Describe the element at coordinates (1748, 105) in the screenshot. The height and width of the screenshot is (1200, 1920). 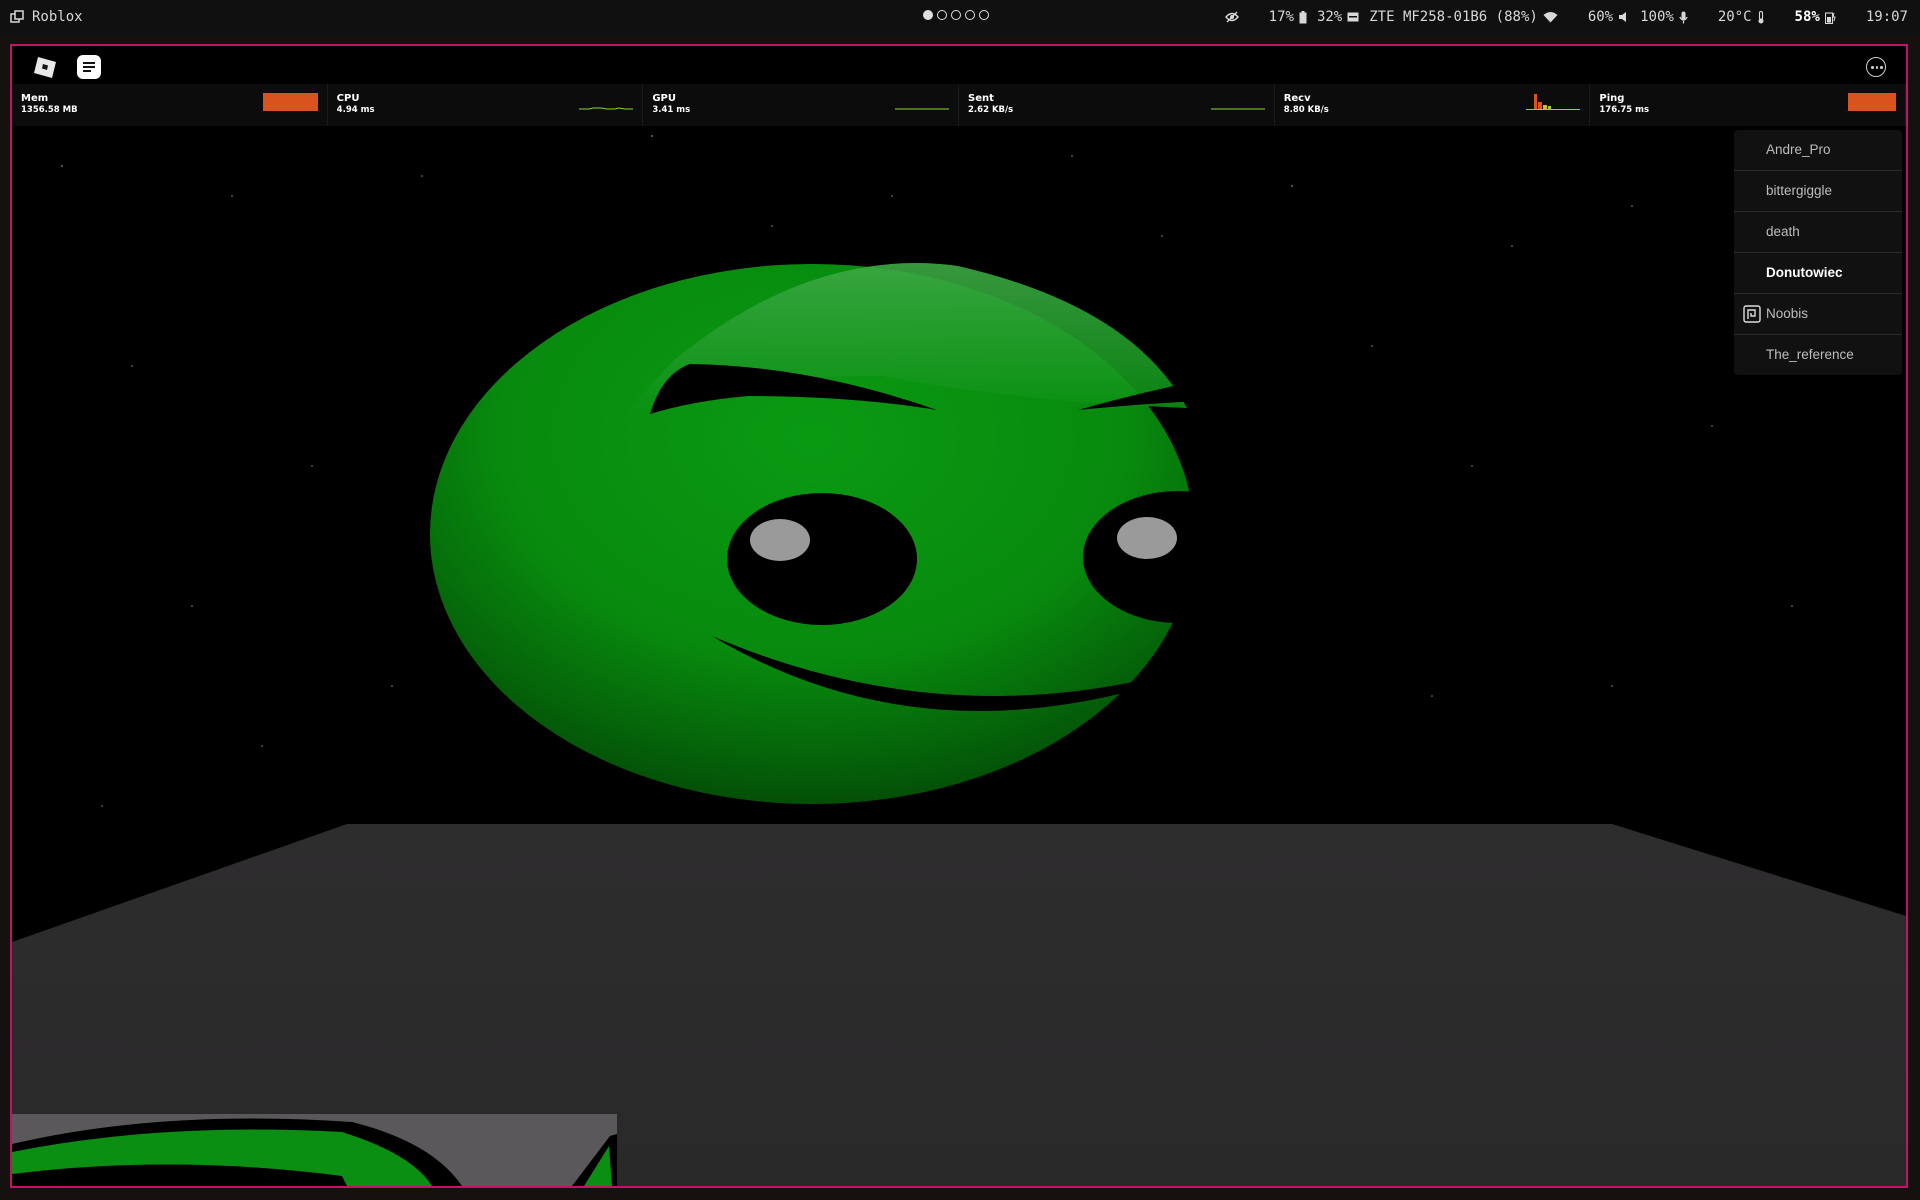
I see `stat-ping: Ping 176.75 ms` at that location.